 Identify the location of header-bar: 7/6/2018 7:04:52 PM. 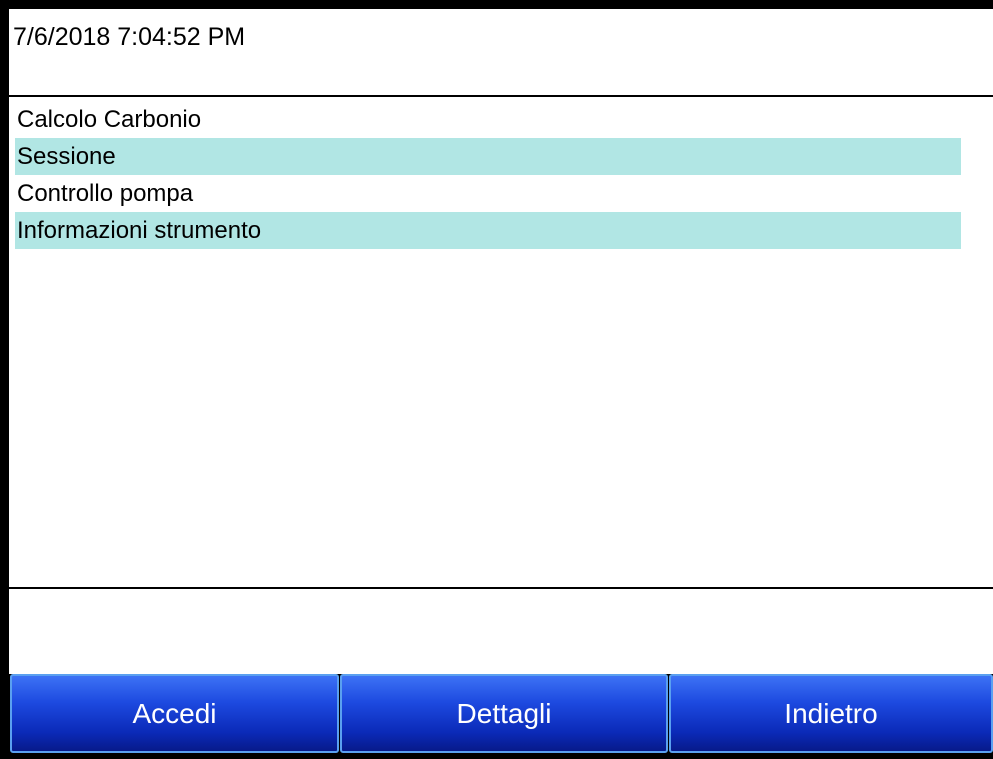
(501, 53).